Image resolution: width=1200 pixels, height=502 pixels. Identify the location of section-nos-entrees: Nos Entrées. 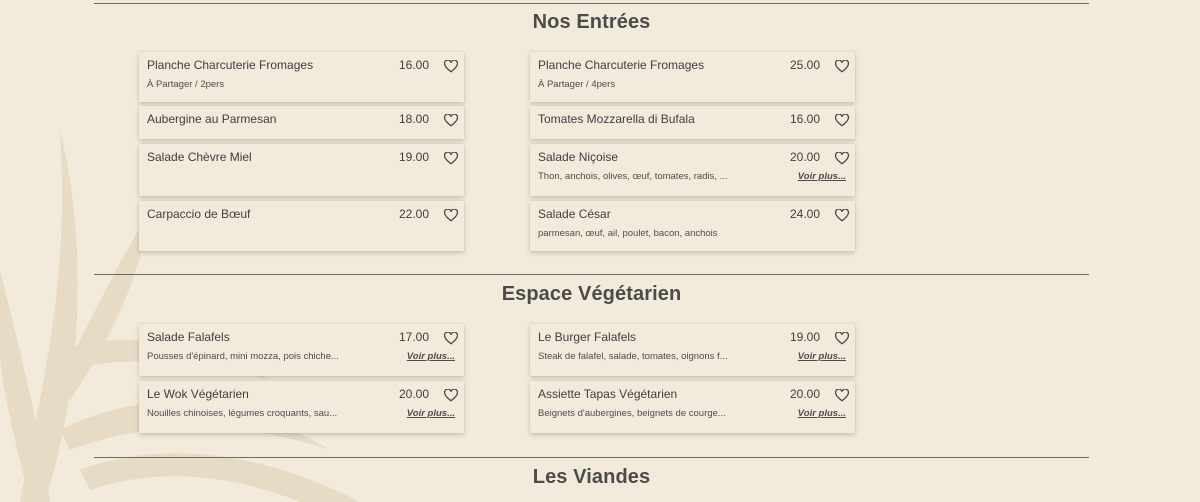
(591, 18).